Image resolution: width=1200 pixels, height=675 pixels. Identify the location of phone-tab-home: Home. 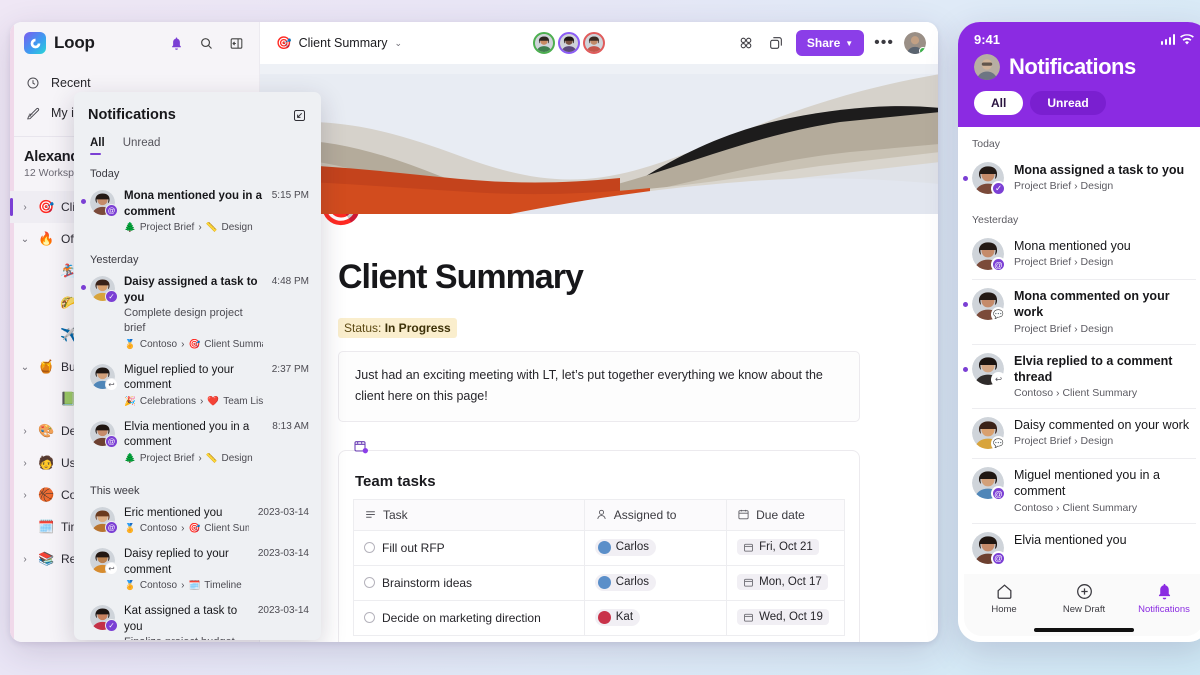
(1004, 598).